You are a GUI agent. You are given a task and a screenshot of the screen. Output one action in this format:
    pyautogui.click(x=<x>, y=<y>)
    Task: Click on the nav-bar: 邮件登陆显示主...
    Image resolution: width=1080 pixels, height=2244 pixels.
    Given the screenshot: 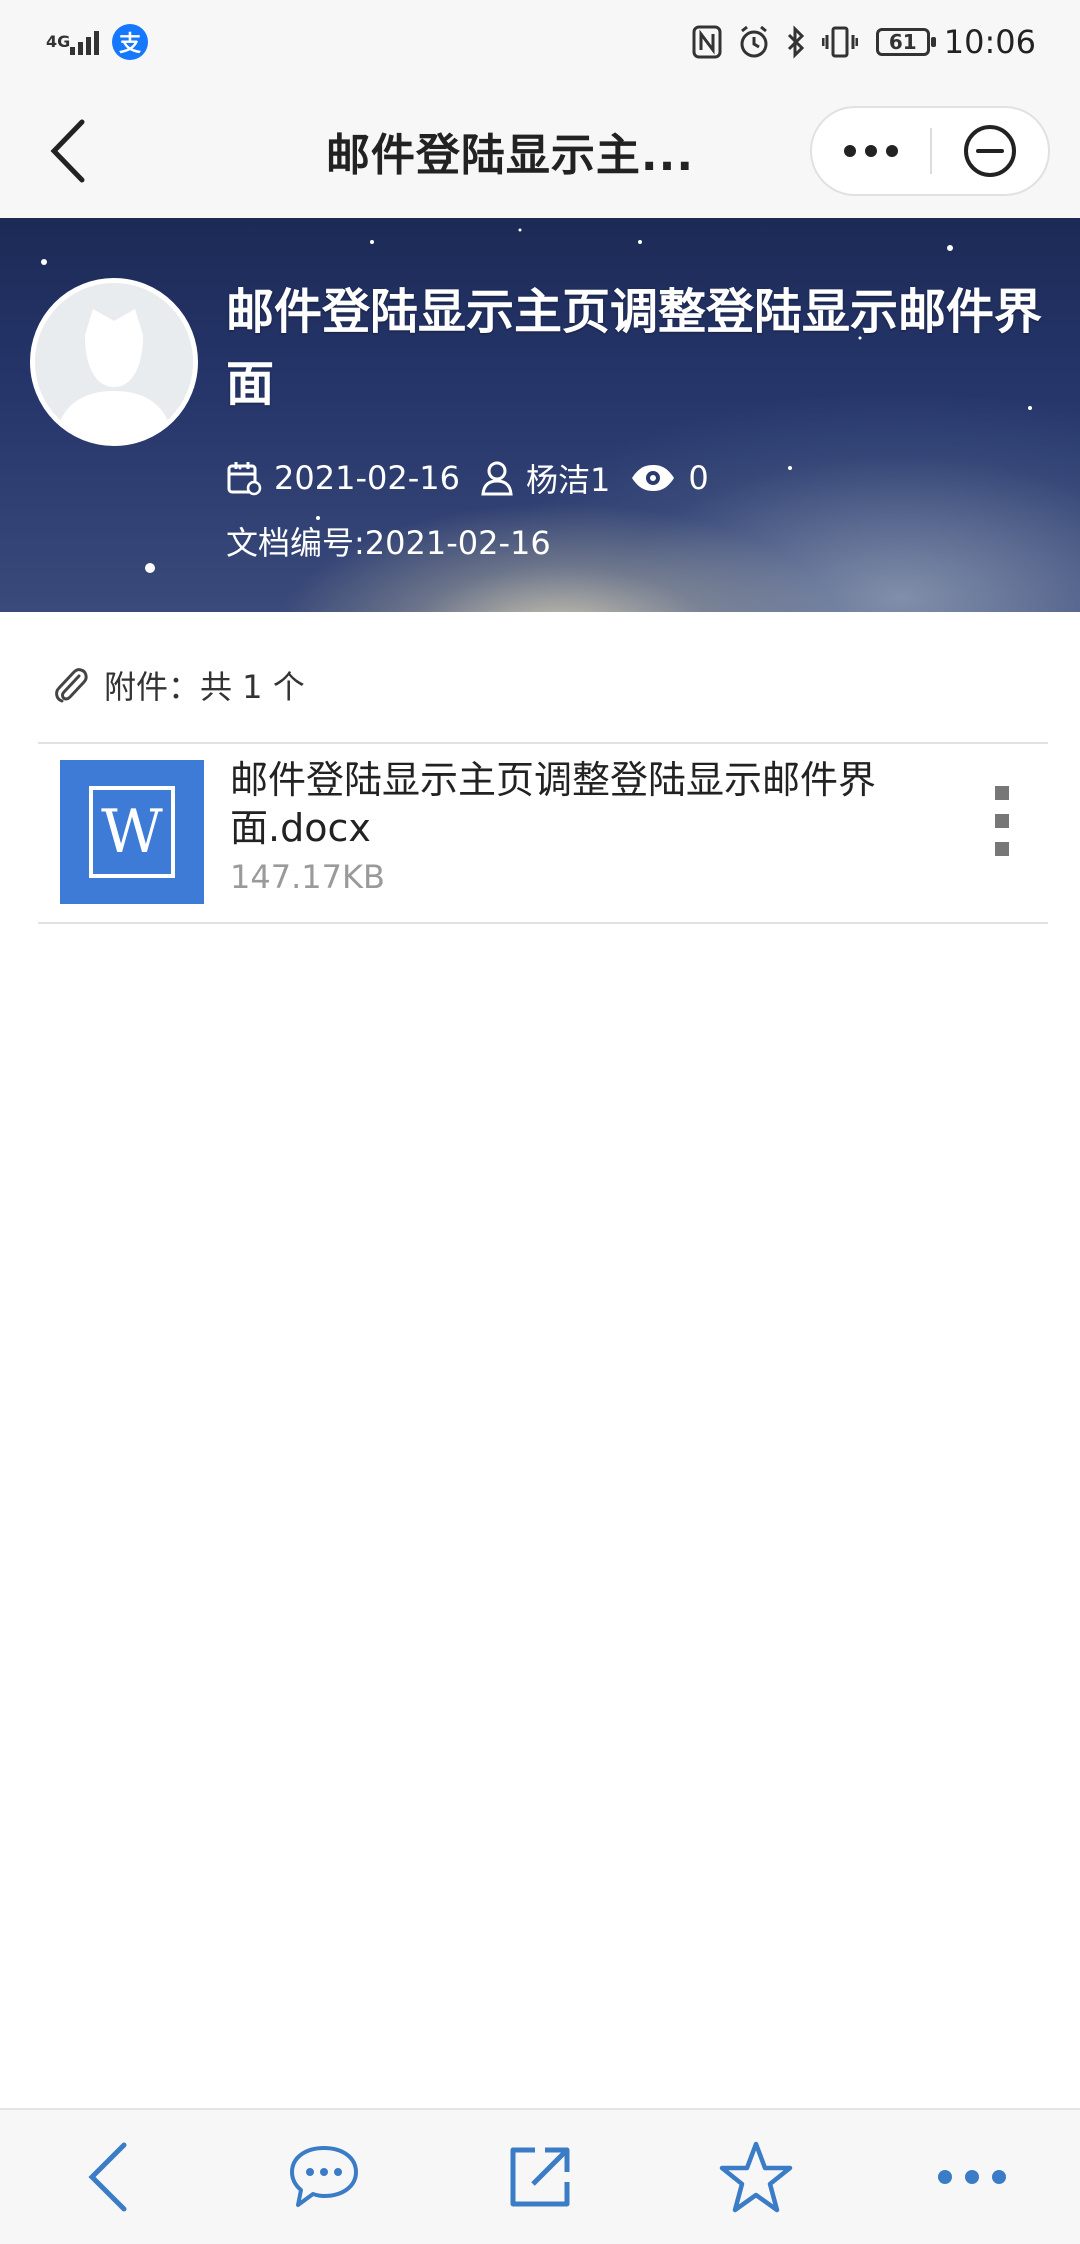 What is the action you would take?
    pyautogui.click(x=540, y=151)
    